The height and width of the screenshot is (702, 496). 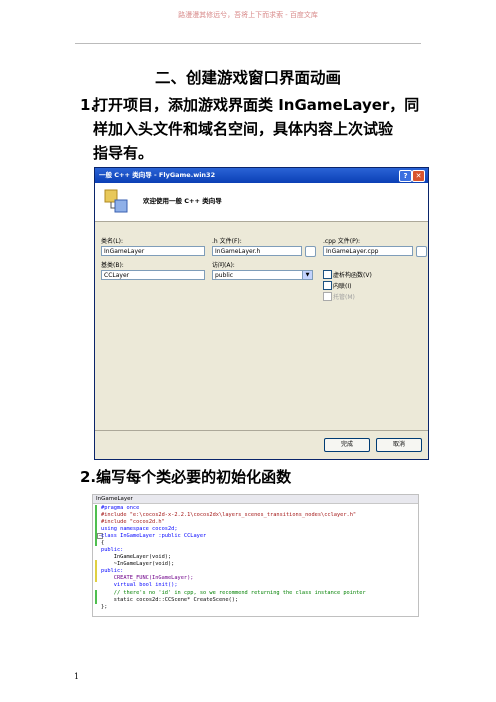 What do you see at coordinates (194, 477) in the screenshot?
I see `step-2-text: 编写每个类必要的初始化函数` at bounding box center [194, 477].